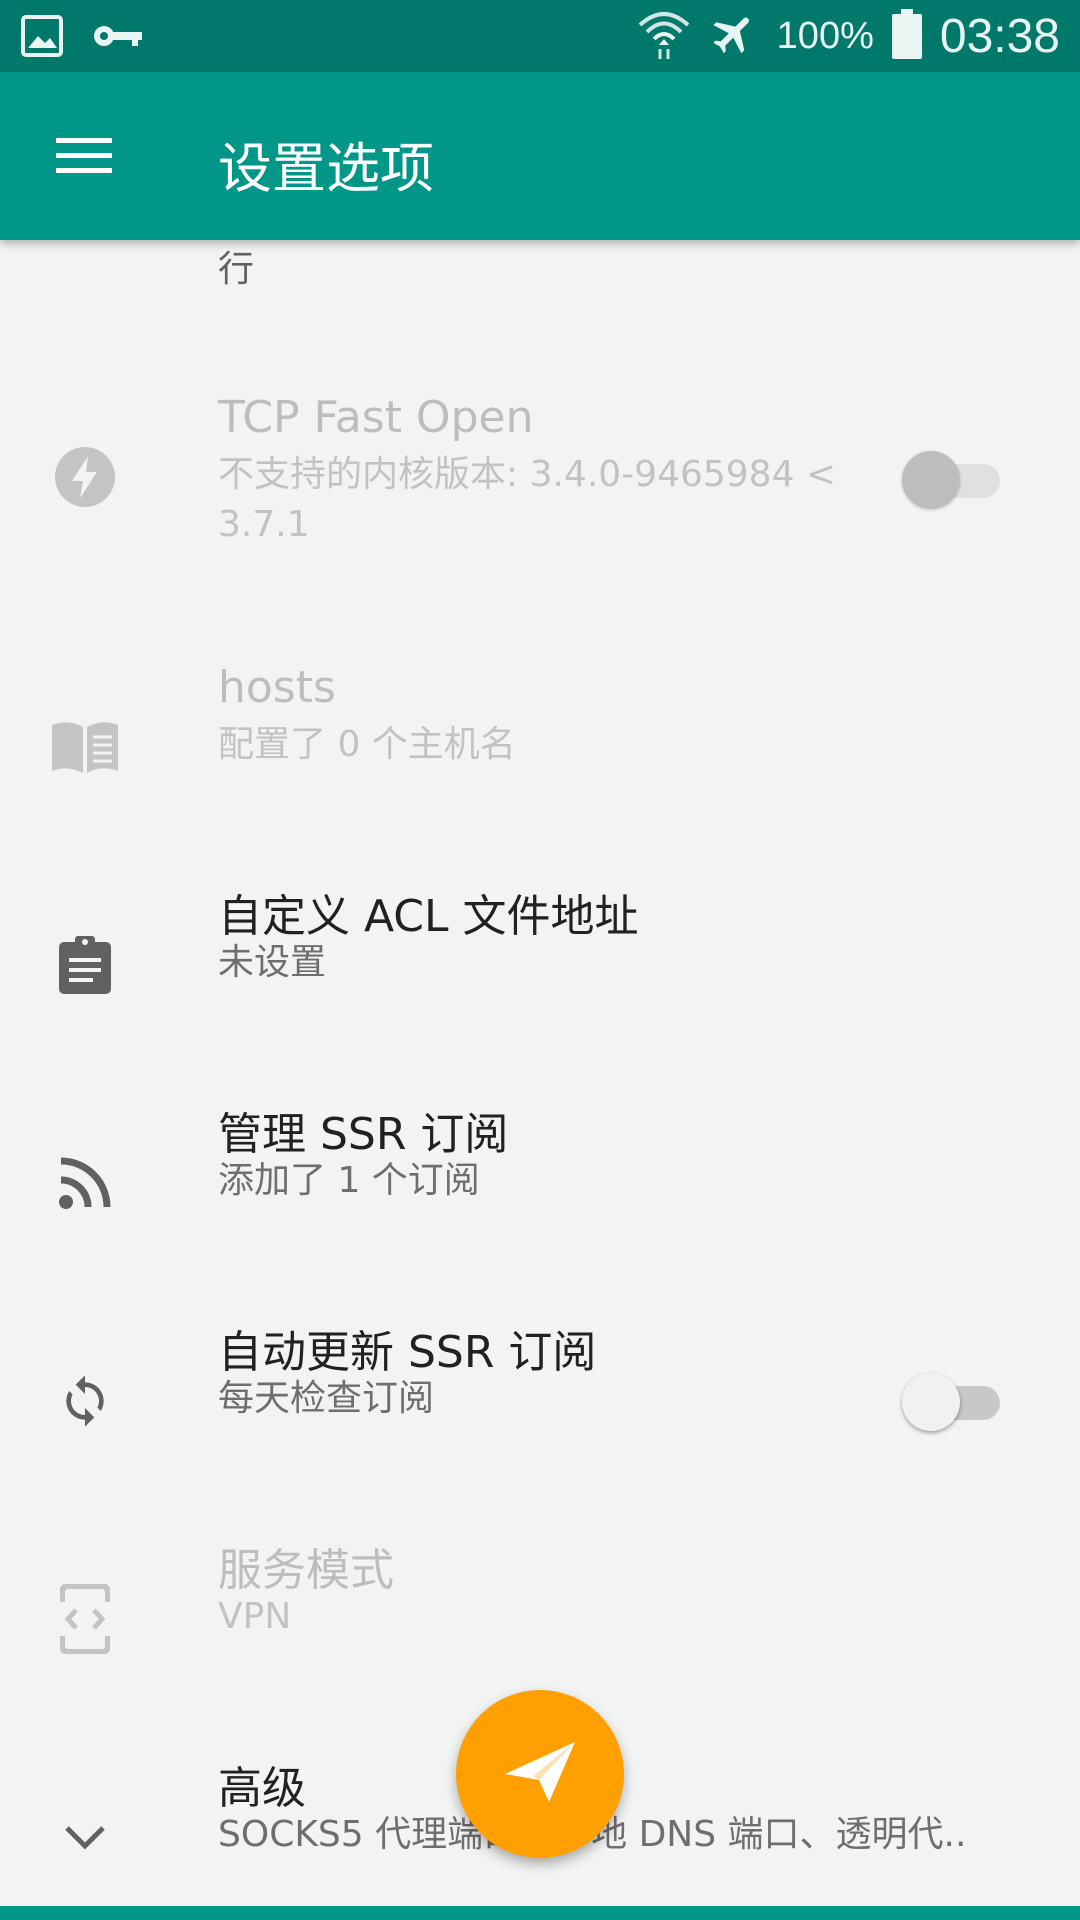 The width and height of the screenshot is (1080, 1920). I want to click on pref-summary: 添加了 1 个订阅, so click(349, 1180).